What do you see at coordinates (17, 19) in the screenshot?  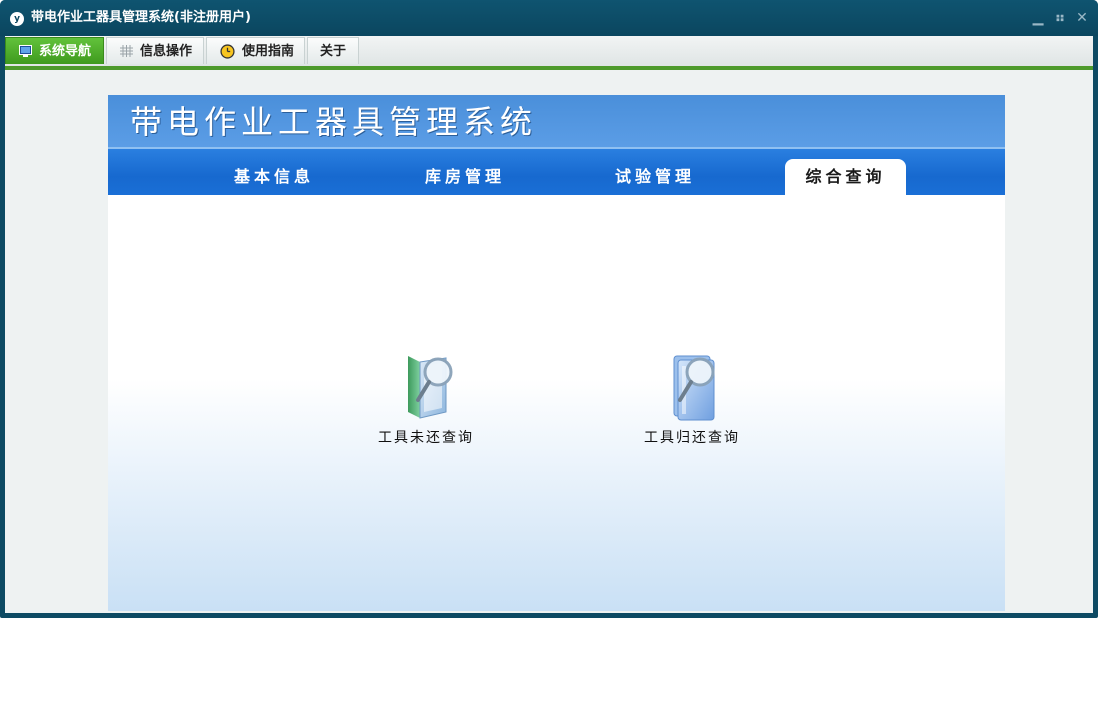 I see `app-logo-icon: y` at bounding box center [17, 19].